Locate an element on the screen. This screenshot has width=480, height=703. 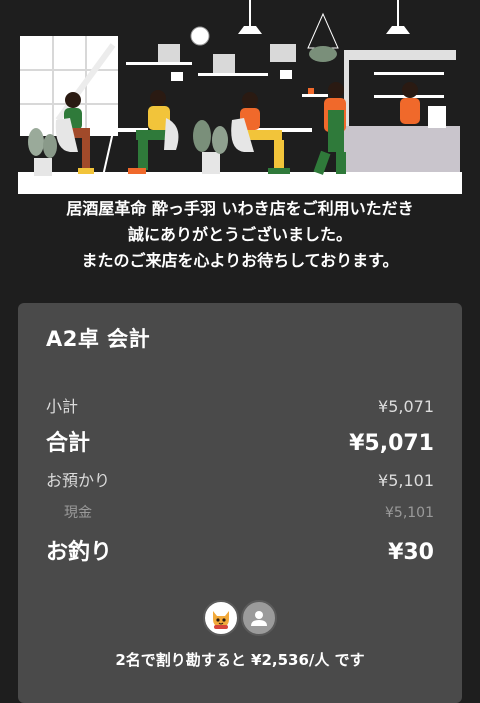
split-bill-text: 2名で割り勘すると ¥2,536/人 です is located at coordinates (240, 660).